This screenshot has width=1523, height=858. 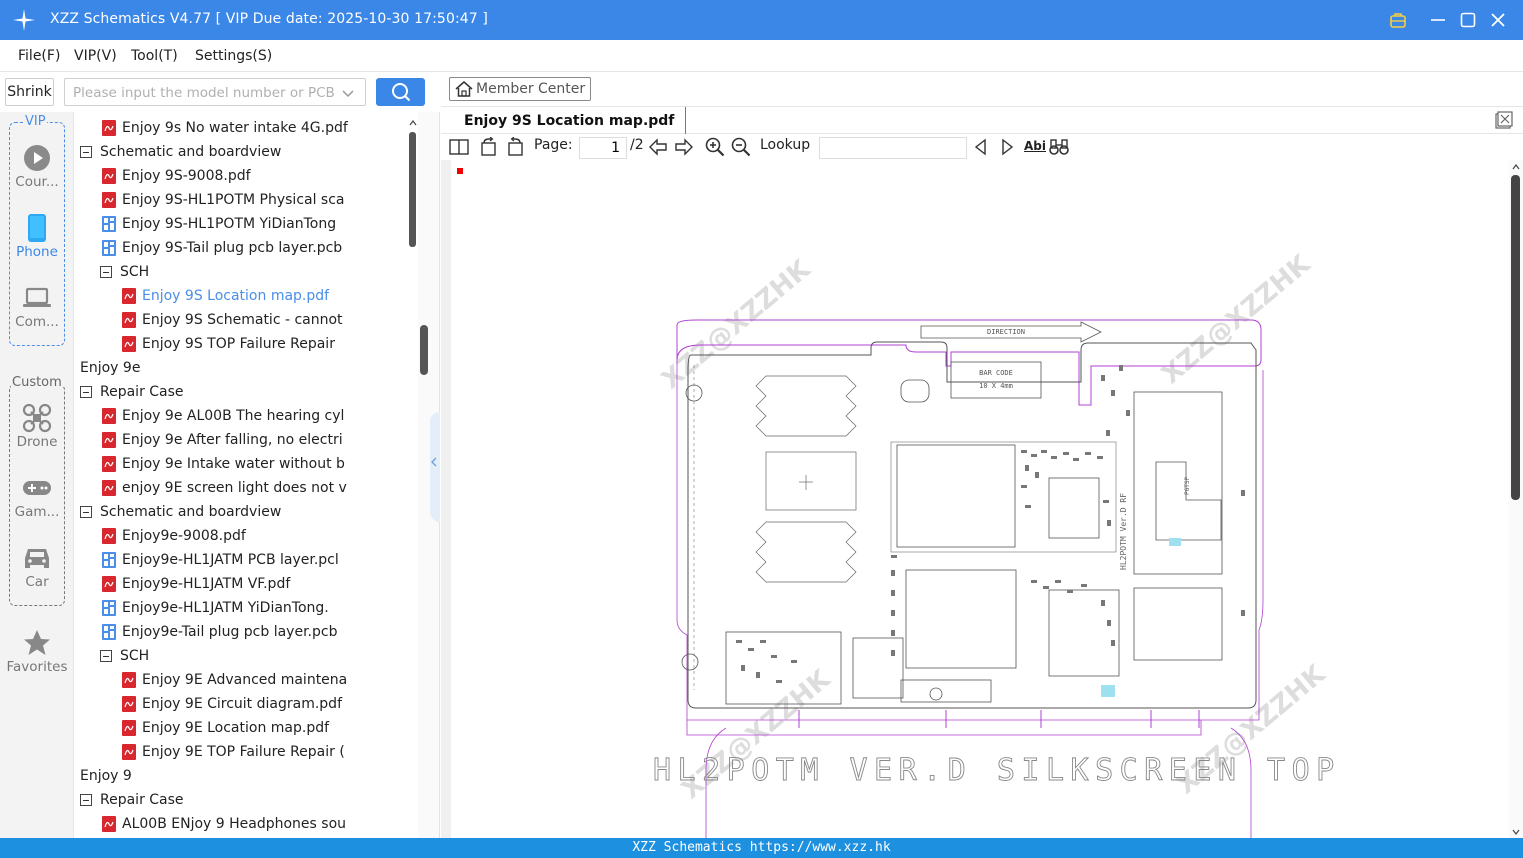 What do you see at coordinates (245, 680) in the screenshot?
I see `tree-label: Enjoy 9E Advanced maintena` at bounding box center [245, 680].